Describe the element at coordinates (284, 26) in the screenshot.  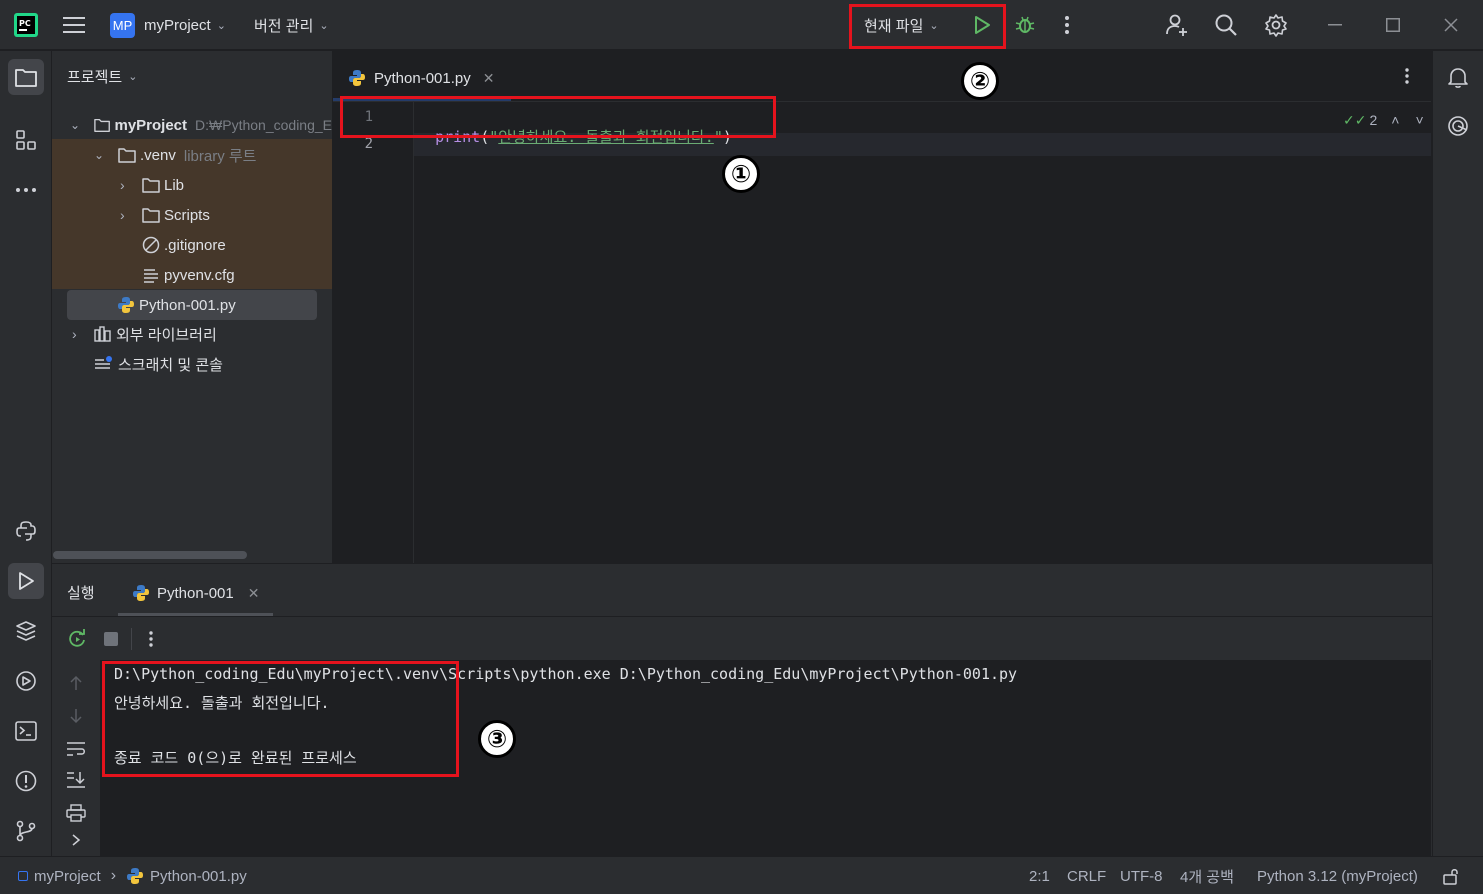
I see `vcs-menu-label: 버전 관리` at that location.